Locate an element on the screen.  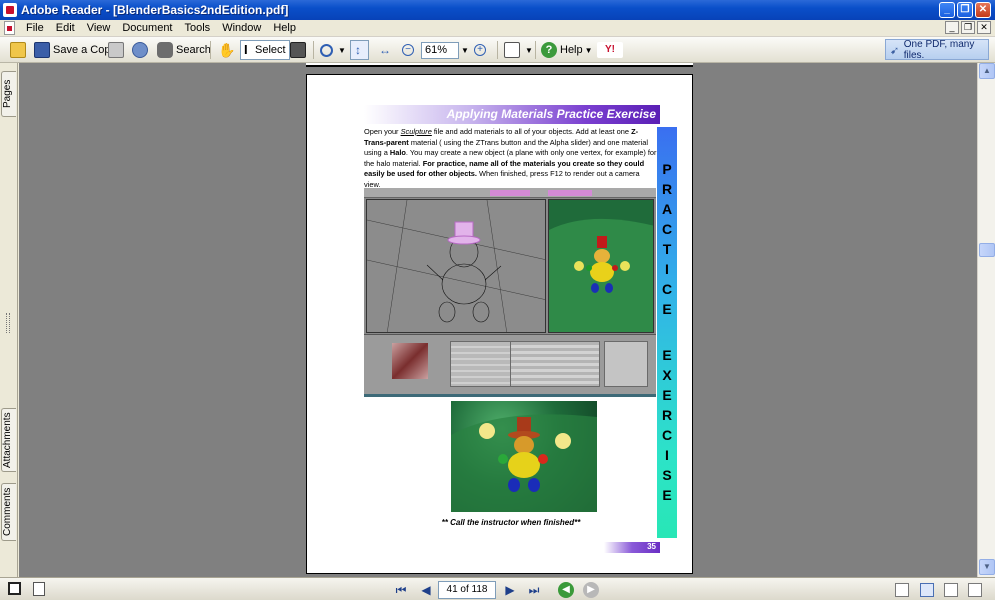
zoom-in-button: + is located at coordinates (481, 50).